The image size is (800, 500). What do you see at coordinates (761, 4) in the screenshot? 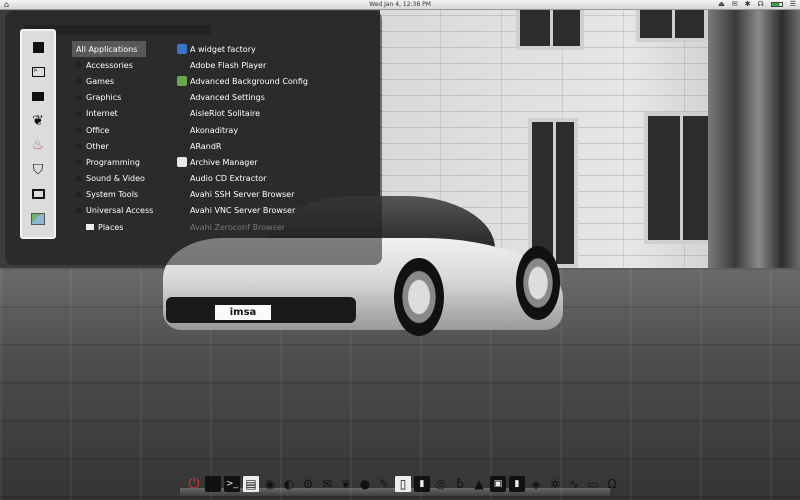
I see `volume-icon: ☊` at bounding box center [761, 4].